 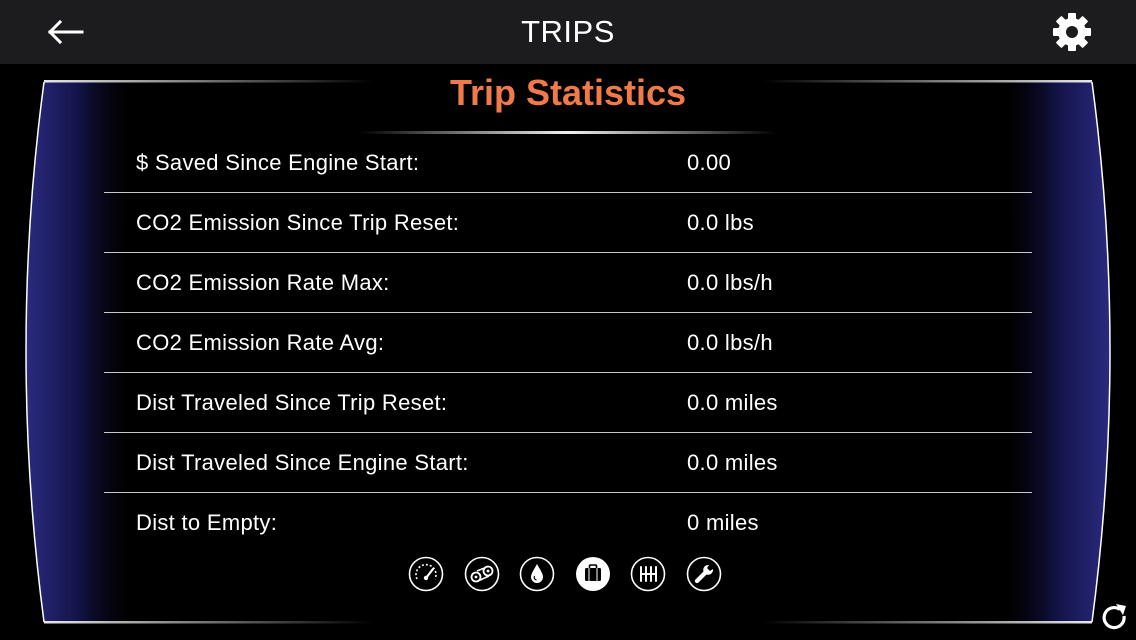 I want to click on section-title: Trip Statistics, so click(x=568, y=92).